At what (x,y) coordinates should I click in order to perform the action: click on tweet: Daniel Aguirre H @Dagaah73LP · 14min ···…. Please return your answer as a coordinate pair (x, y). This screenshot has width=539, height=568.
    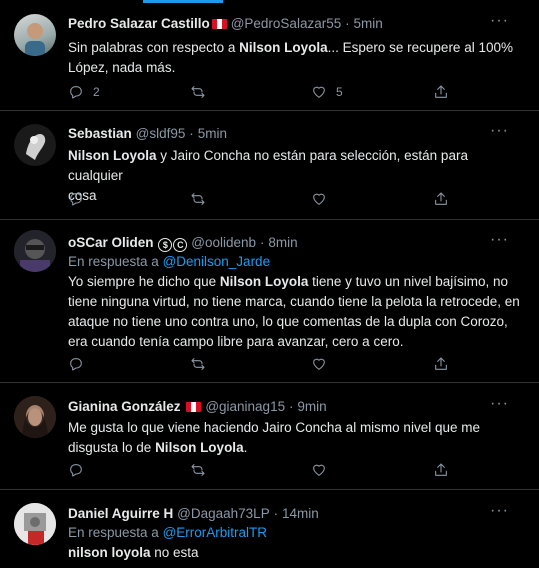
    Looking at the image, I should click on (269, 529).